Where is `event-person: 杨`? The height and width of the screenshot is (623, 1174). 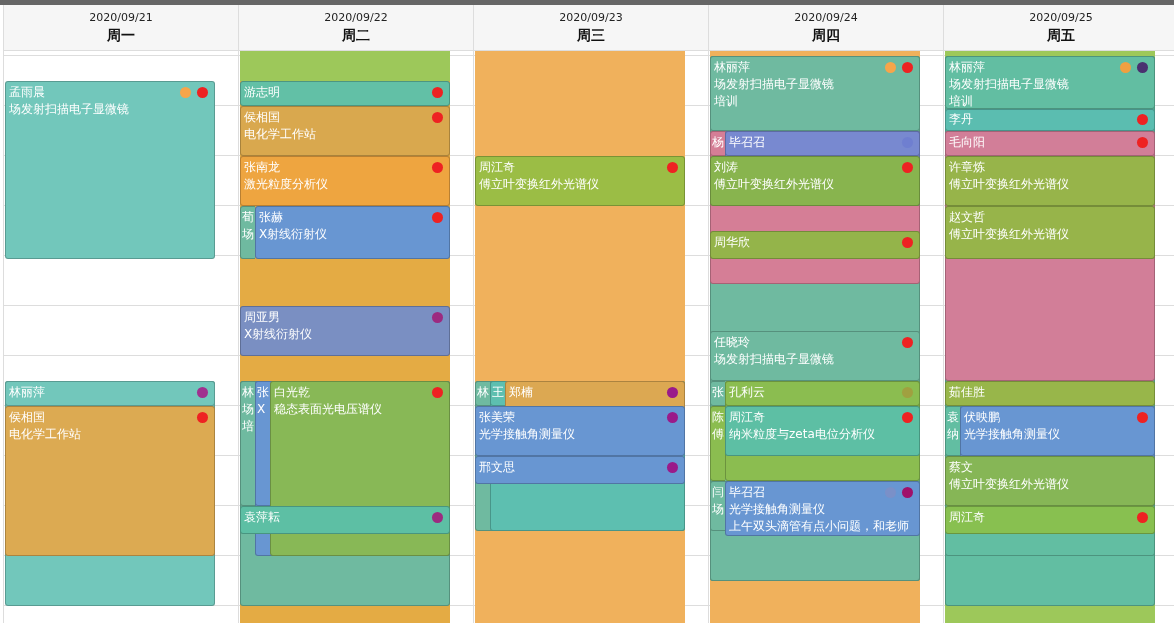
event-person: 杨 is located at coordinates (718, 142).